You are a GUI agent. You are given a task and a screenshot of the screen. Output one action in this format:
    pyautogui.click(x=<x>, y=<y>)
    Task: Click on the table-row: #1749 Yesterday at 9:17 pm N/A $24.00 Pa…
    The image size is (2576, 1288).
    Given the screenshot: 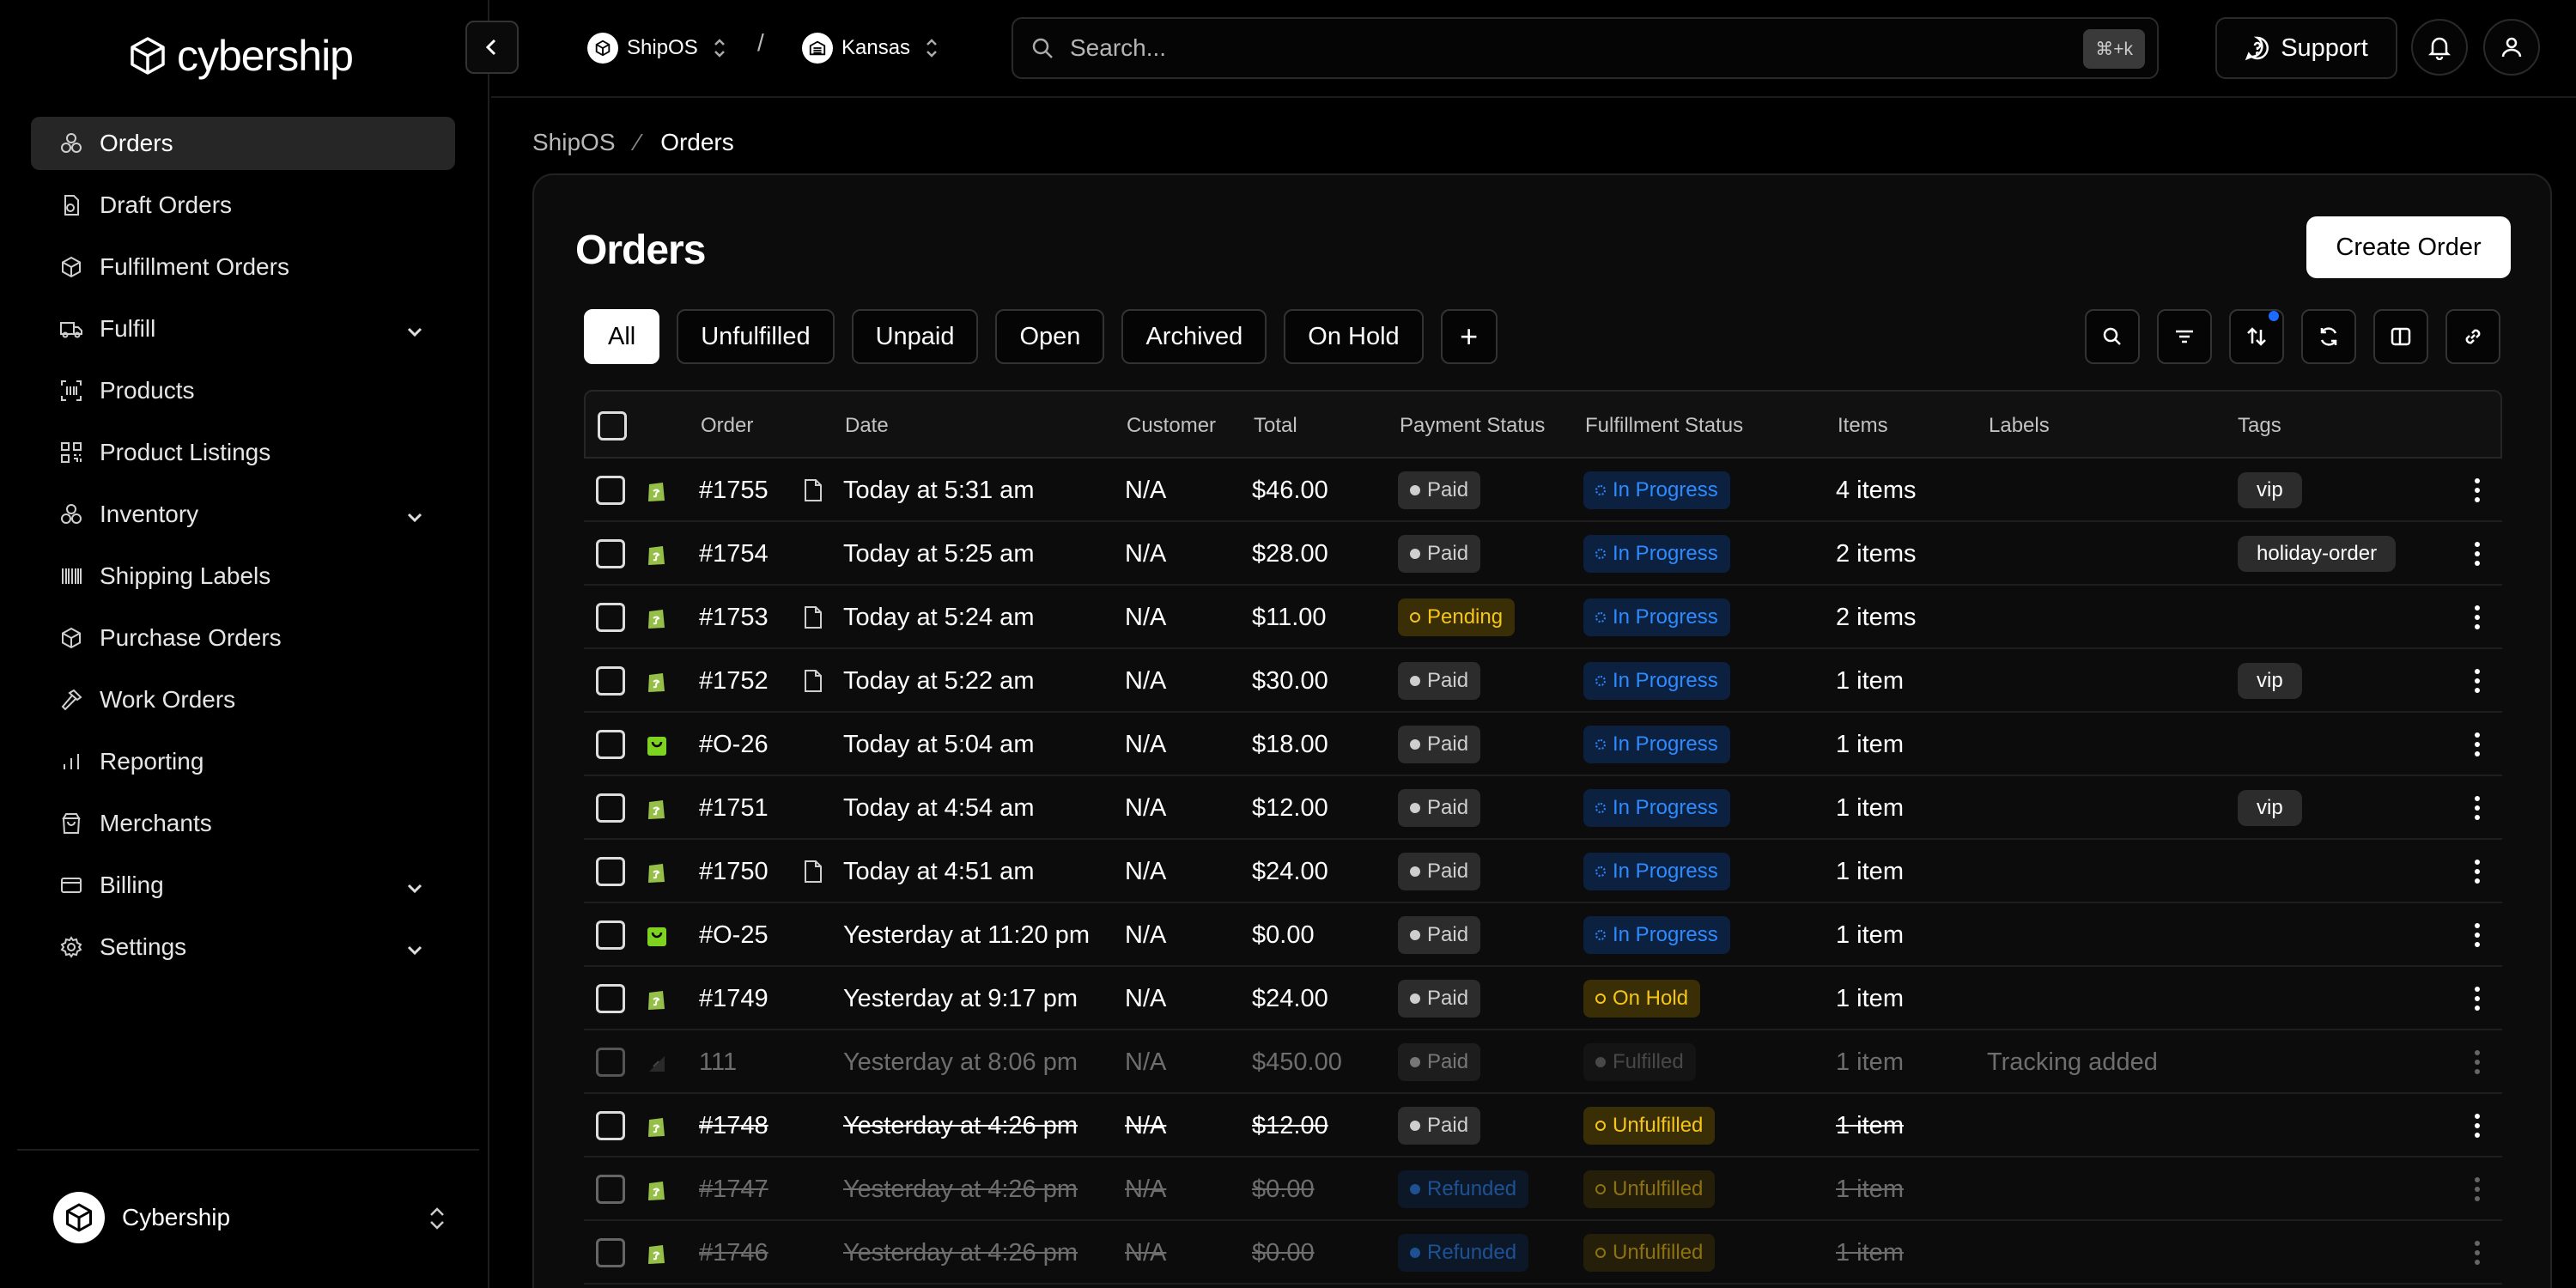 What is the action you would take?
    pyautogui.click(x=1543, y=998)
    